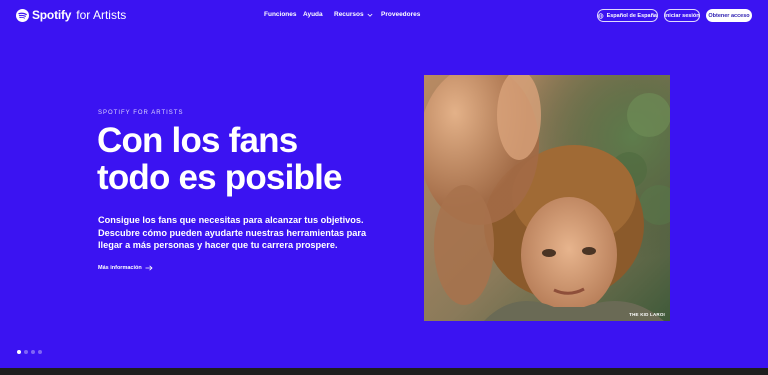  Describe the element at coordinates (120, 268) in the screenshot. I see `more-info-label: Más información` at that location.